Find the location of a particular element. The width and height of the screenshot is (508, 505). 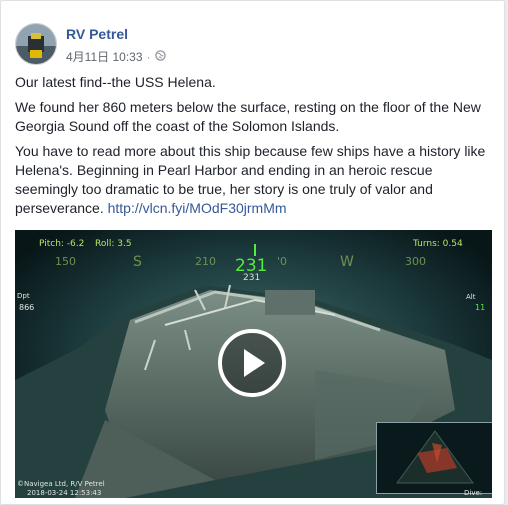

altitude-value: 11 is located at coordinates (480, 307).